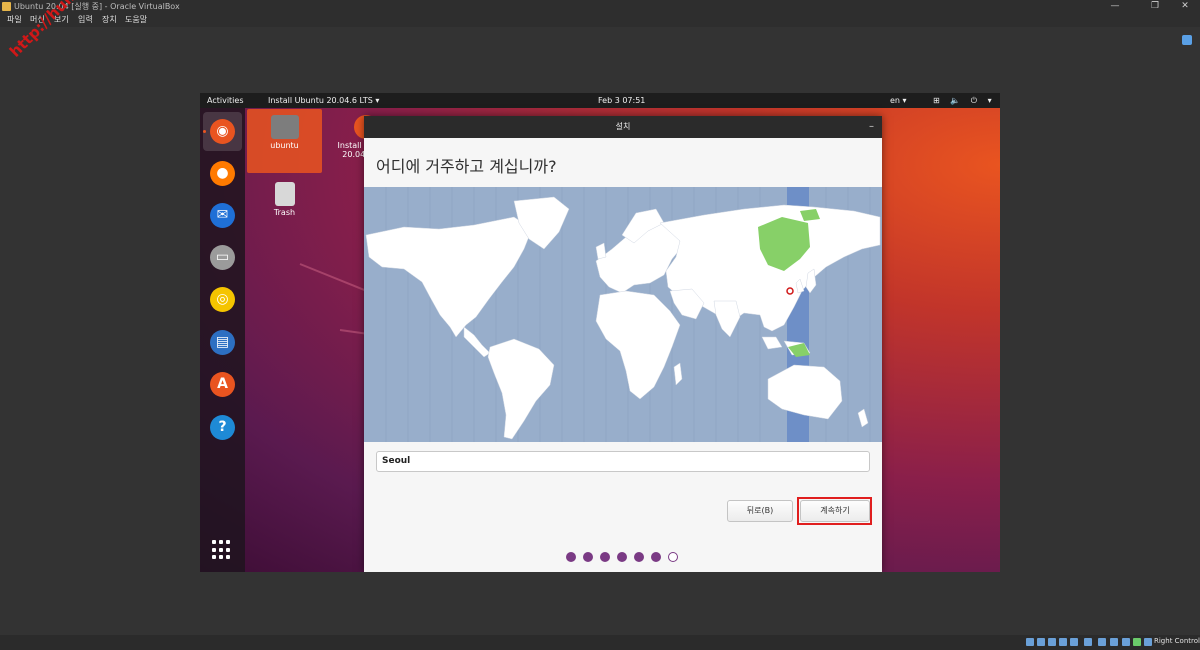 The image size is (1200, 650). What do you see at coordinates (1102, 642) in the screenshot?
I see `display-icon` at bounding box center [1102, 642].